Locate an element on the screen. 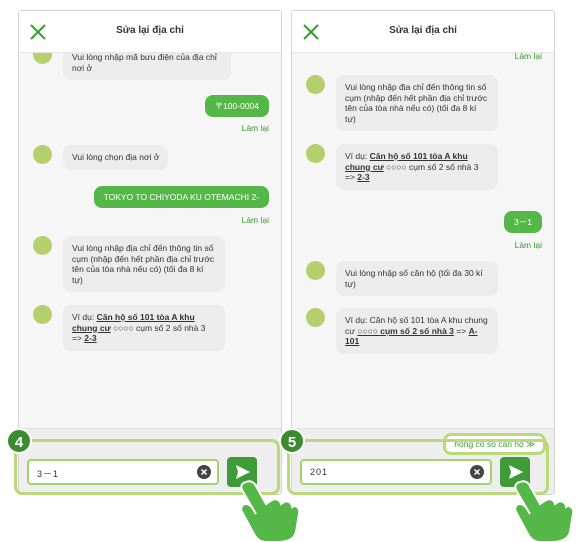 This screenshot has width=581, height=542. bot-message: Vui lòng chọn địa nơi ở is located at coordinates (133, 158).